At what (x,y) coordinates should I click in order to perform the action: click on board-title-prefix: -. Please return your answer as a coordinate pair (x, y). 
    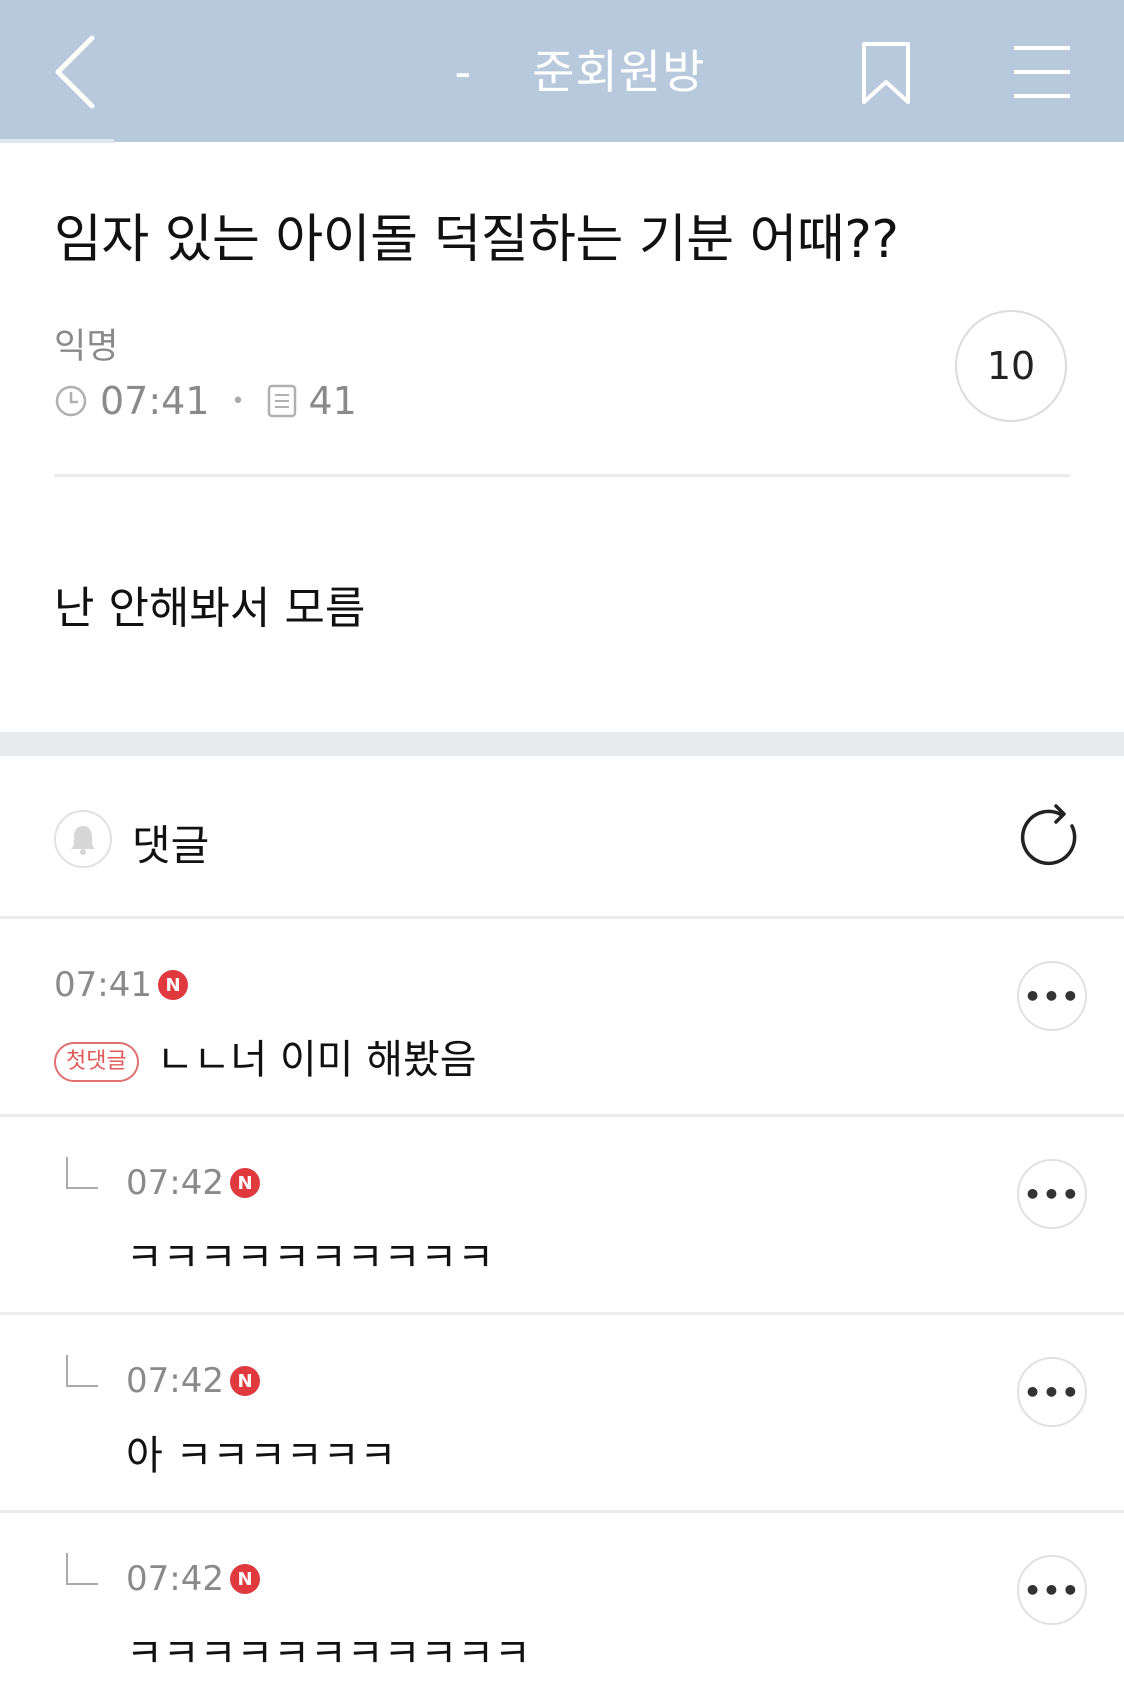
    Looking at the image, I should click on (463, 72).